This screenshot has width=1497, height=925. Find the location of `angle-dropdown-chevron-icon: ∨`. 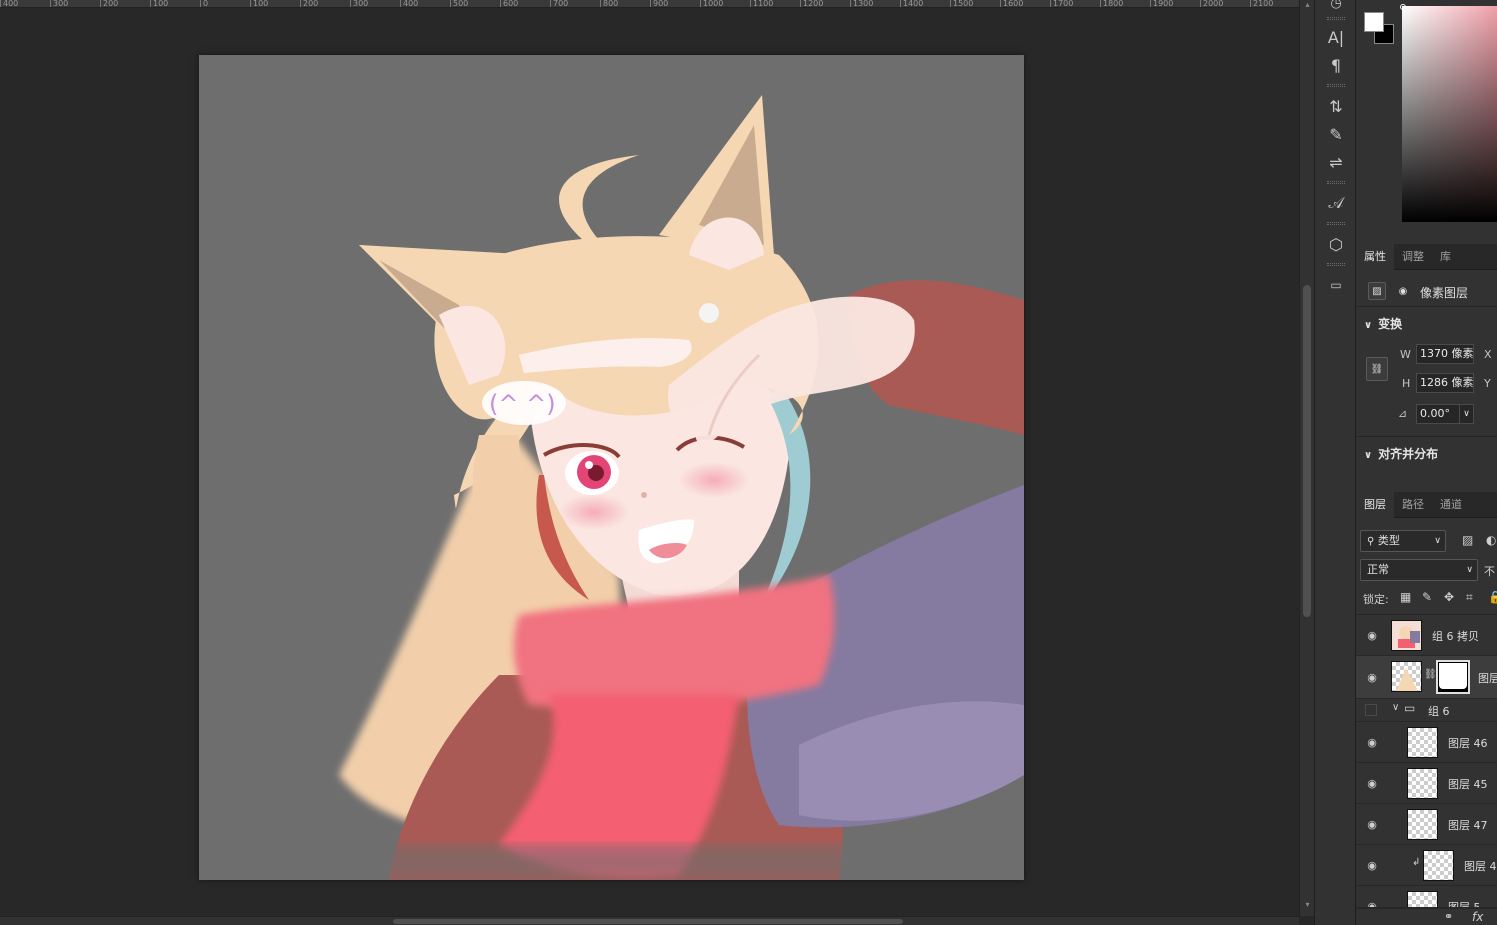

angle-dropdown-chevron-icon: ∨ is located at coordinates (1466, 414).